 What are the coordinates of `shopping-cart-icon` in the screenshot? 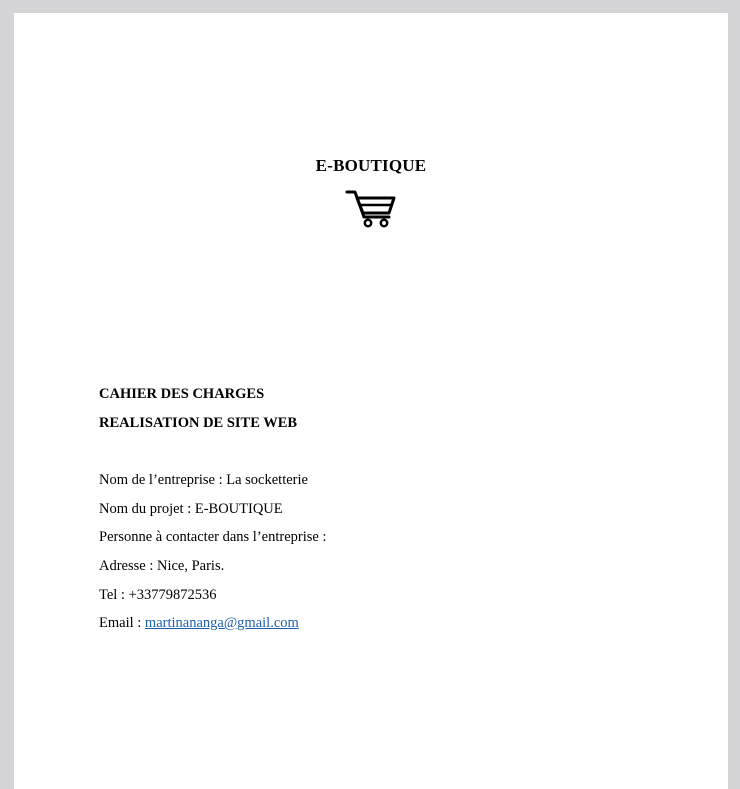 It's located at (370, 209).